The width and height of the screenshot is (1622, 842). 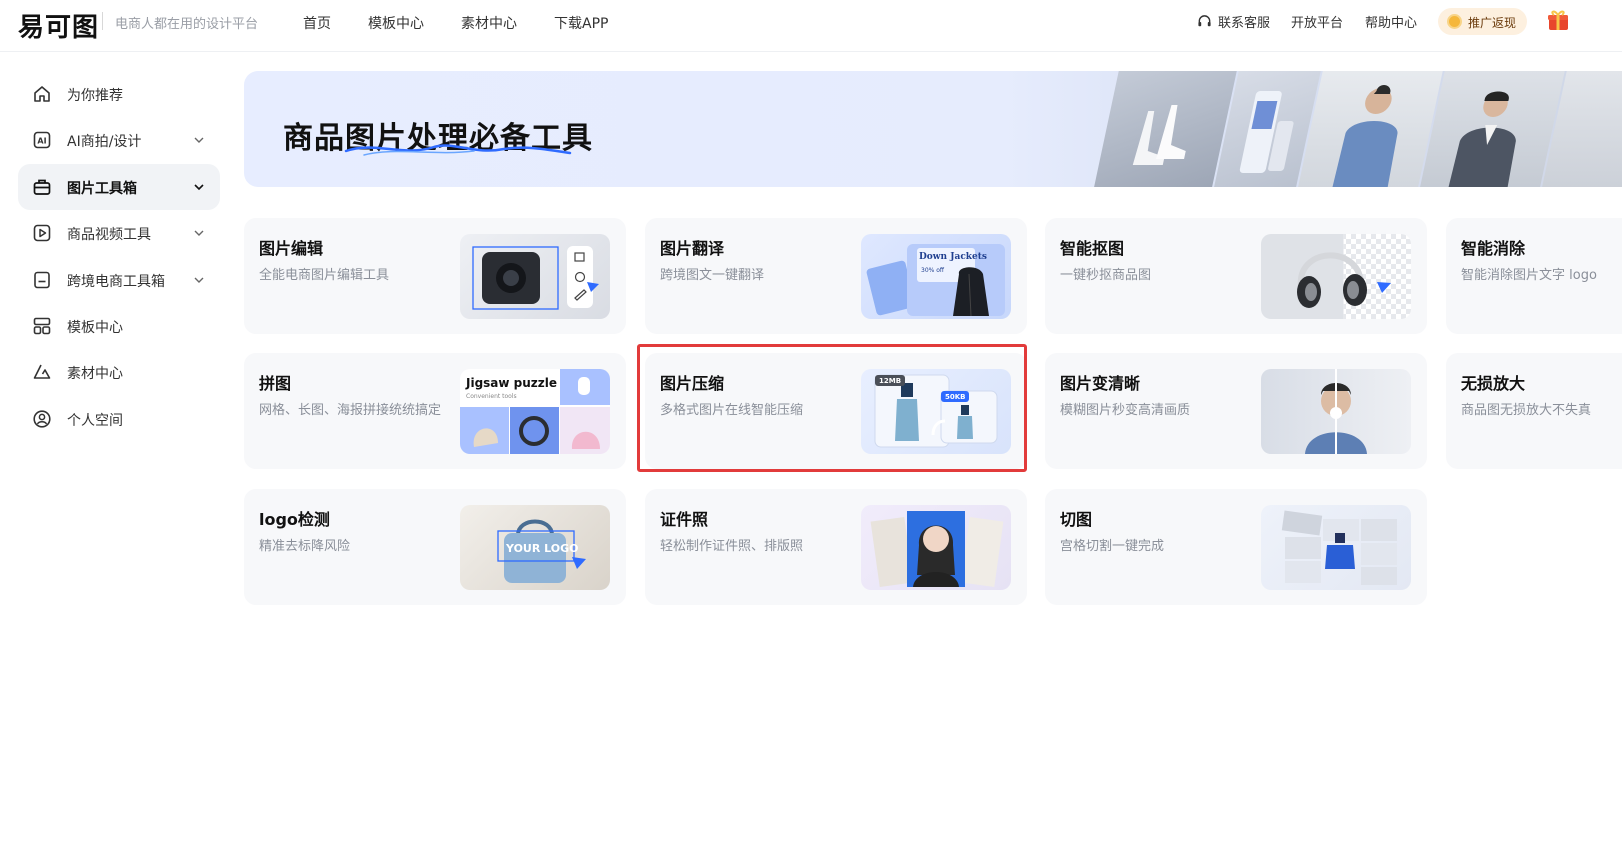 I want to click on headset-icon, so click(x=1204, y=21).